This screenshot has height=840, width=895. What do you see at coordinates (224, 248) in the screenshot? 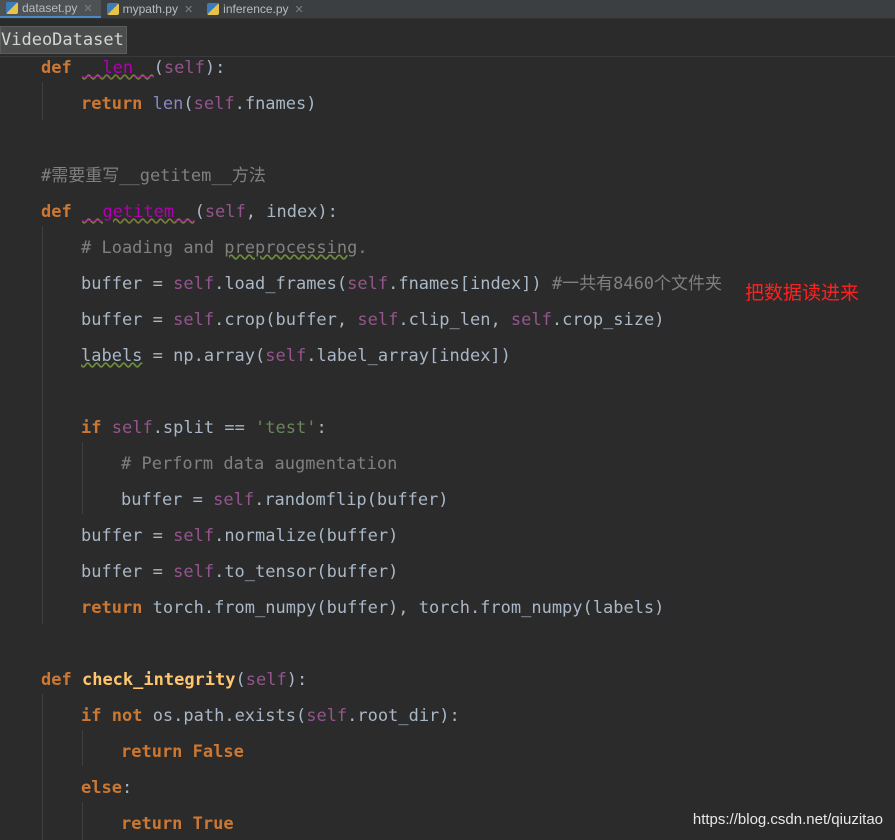
I see `code-line: # Loading and preprocessing.` at bounding box center [224, 248].